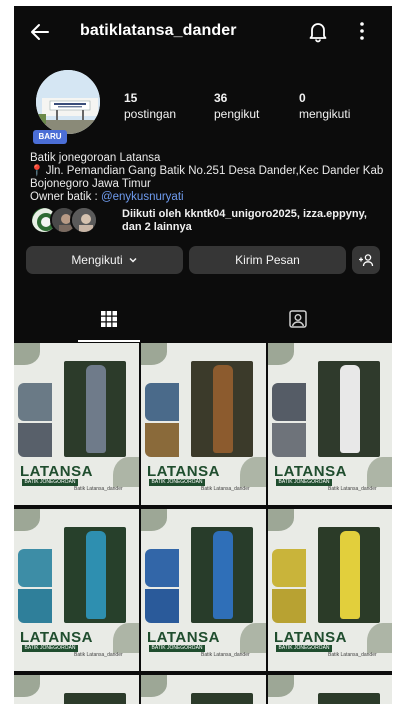 This screenshot has width=394, height=704. What do you see at coordinates (133, 260) in the screenshot?
I see `chevron-down-icon` at bounding box center [133, 260].